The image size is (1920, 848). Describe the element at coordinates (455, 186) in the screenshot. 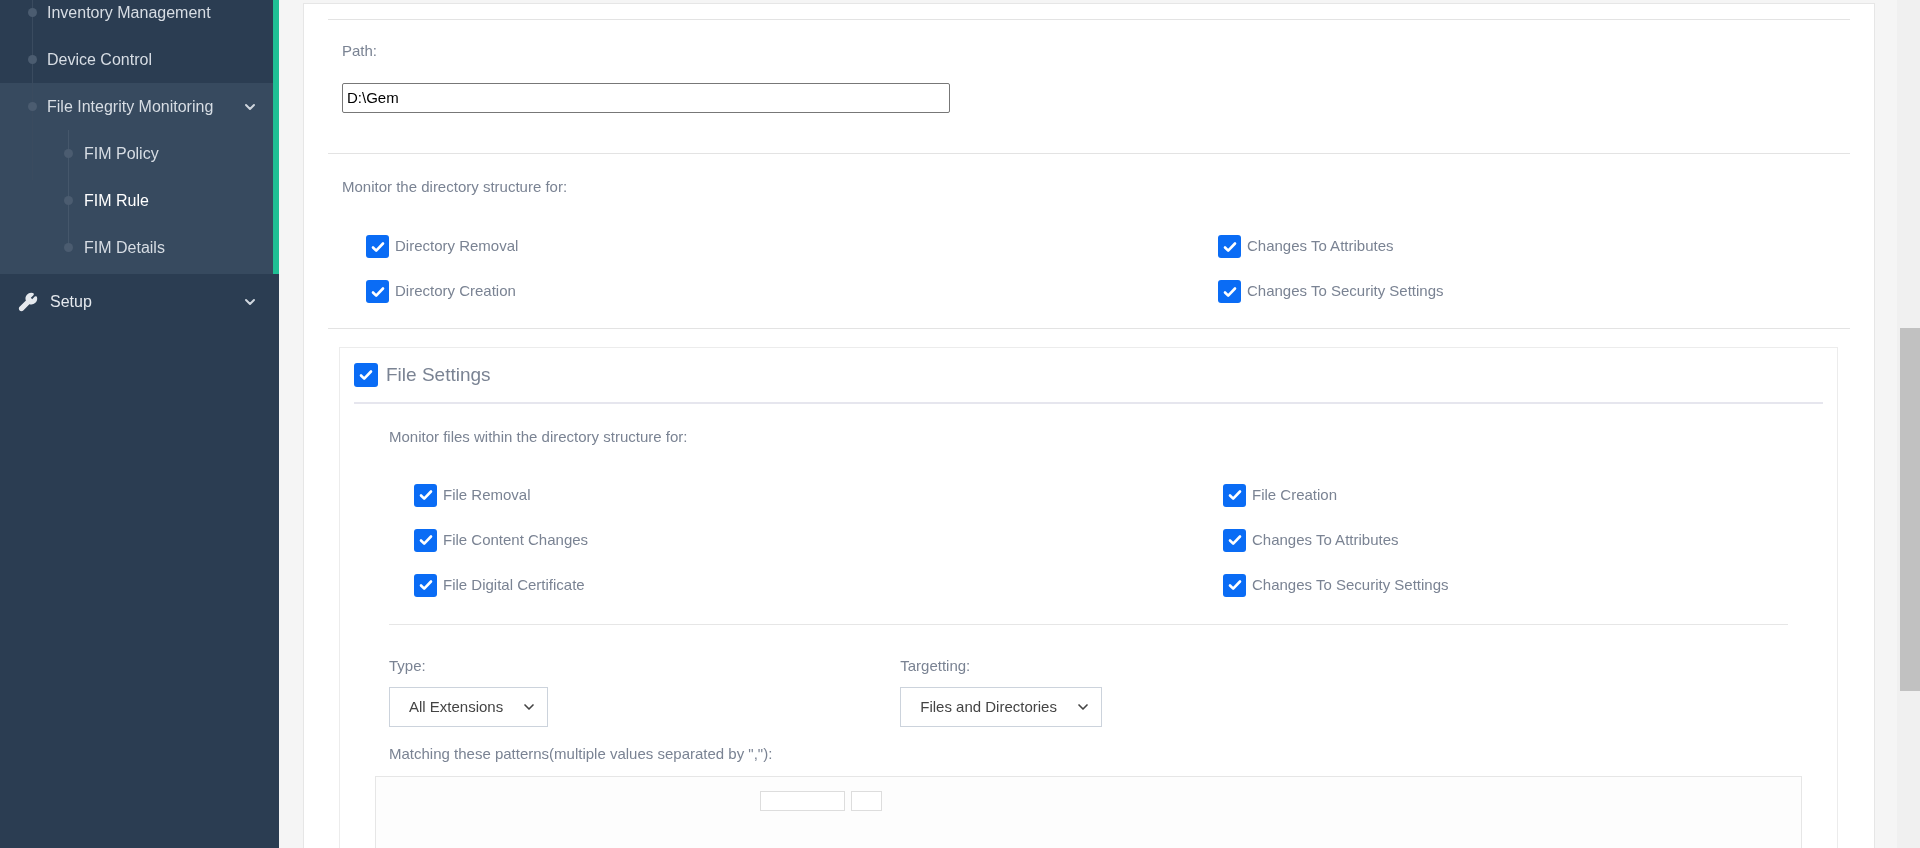

I see `section-label: Monitor the directory structure for:` at that location.